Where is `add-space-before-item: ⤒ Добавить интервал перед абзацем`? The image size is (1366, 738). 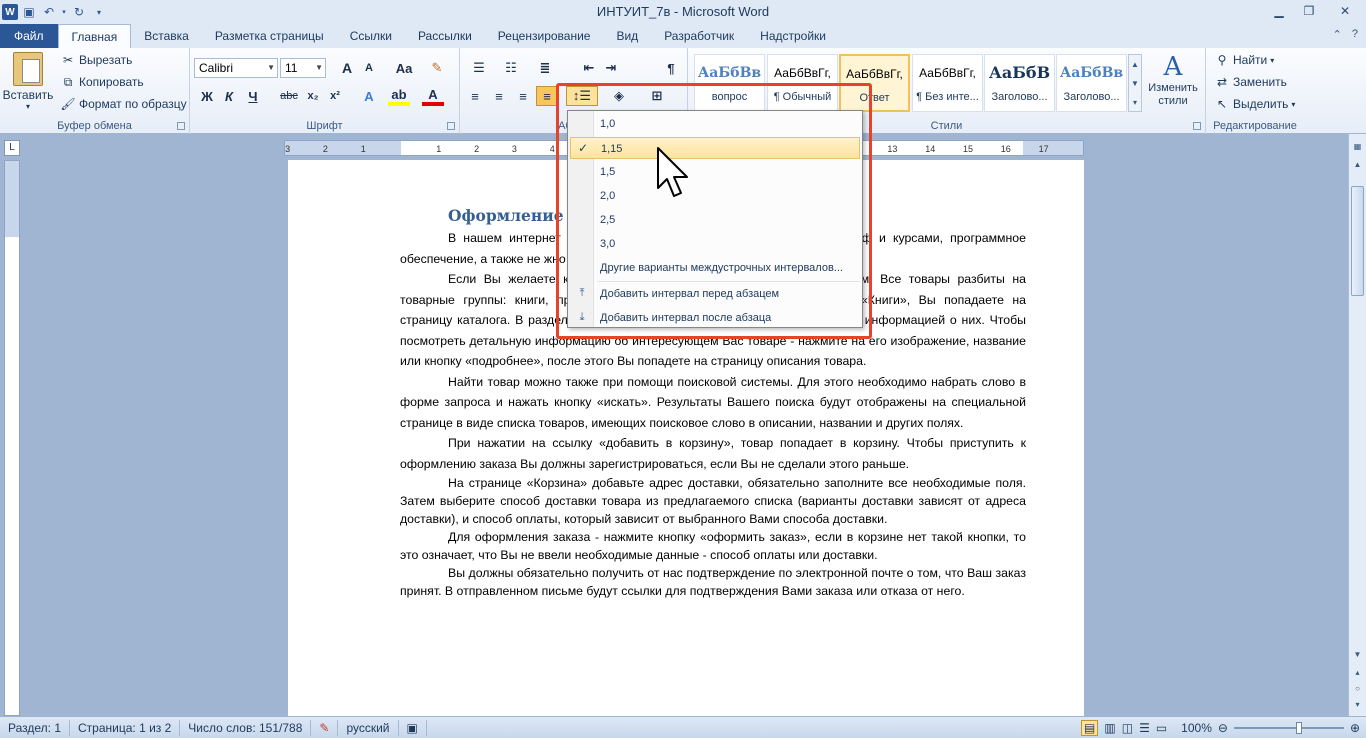 add-space-before-item: ⤒ Добавить интервал перед абзацем is located at coordinates (715, 294).